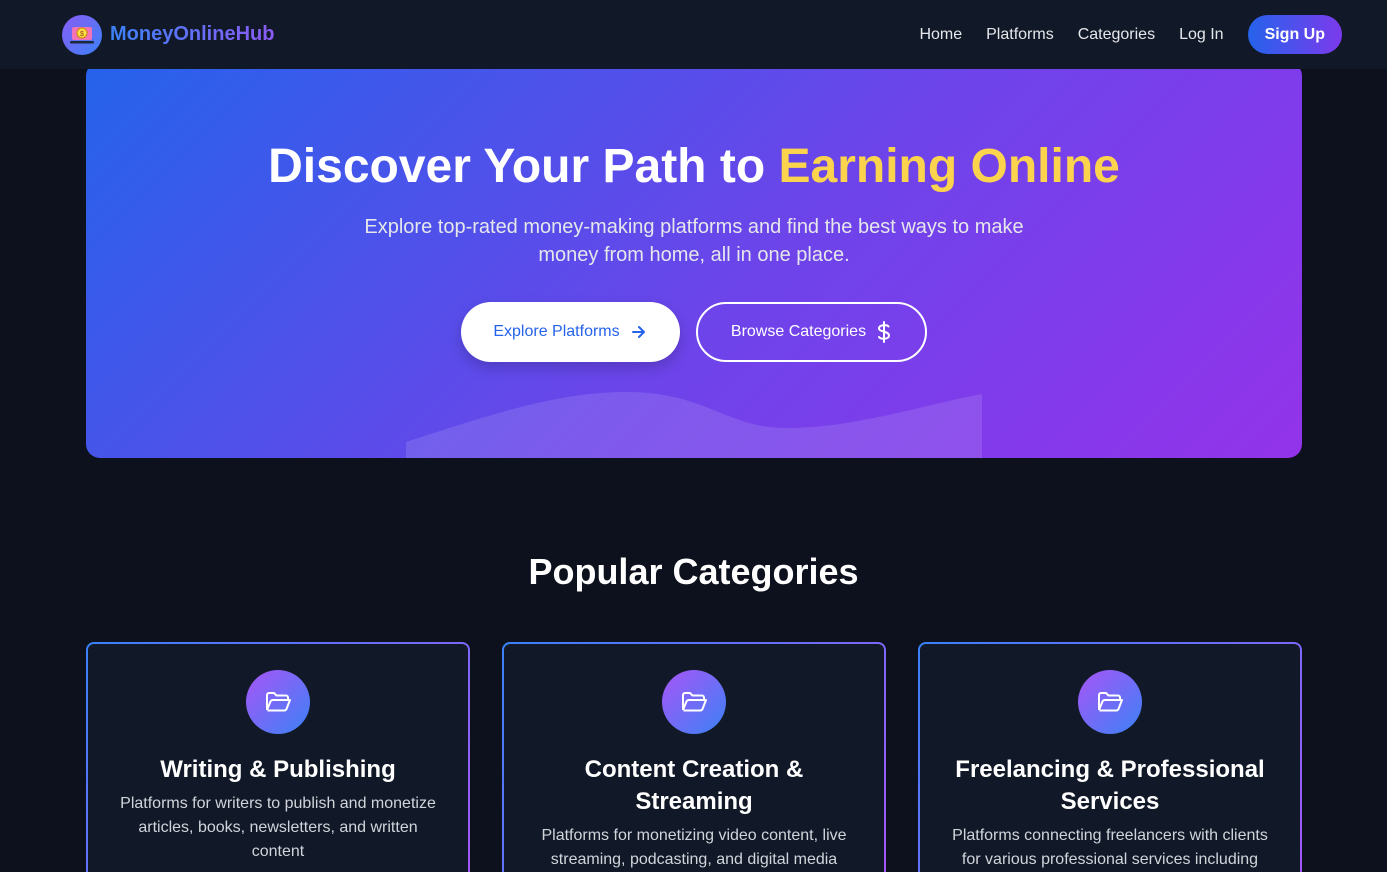  I want to click on section-title-popular-categories: Popular Categories, so click(693, 571).